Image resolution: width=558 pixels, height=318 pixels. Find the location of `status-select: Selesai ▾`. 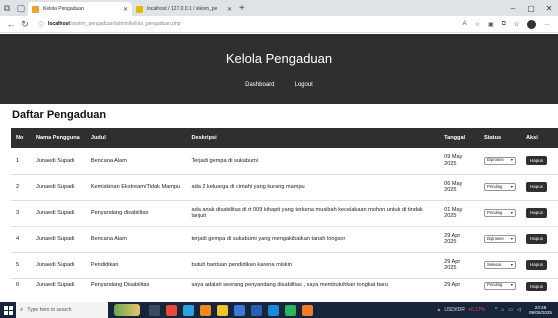

status-select: Selesai ▾ is located at coordinates (500, 265).